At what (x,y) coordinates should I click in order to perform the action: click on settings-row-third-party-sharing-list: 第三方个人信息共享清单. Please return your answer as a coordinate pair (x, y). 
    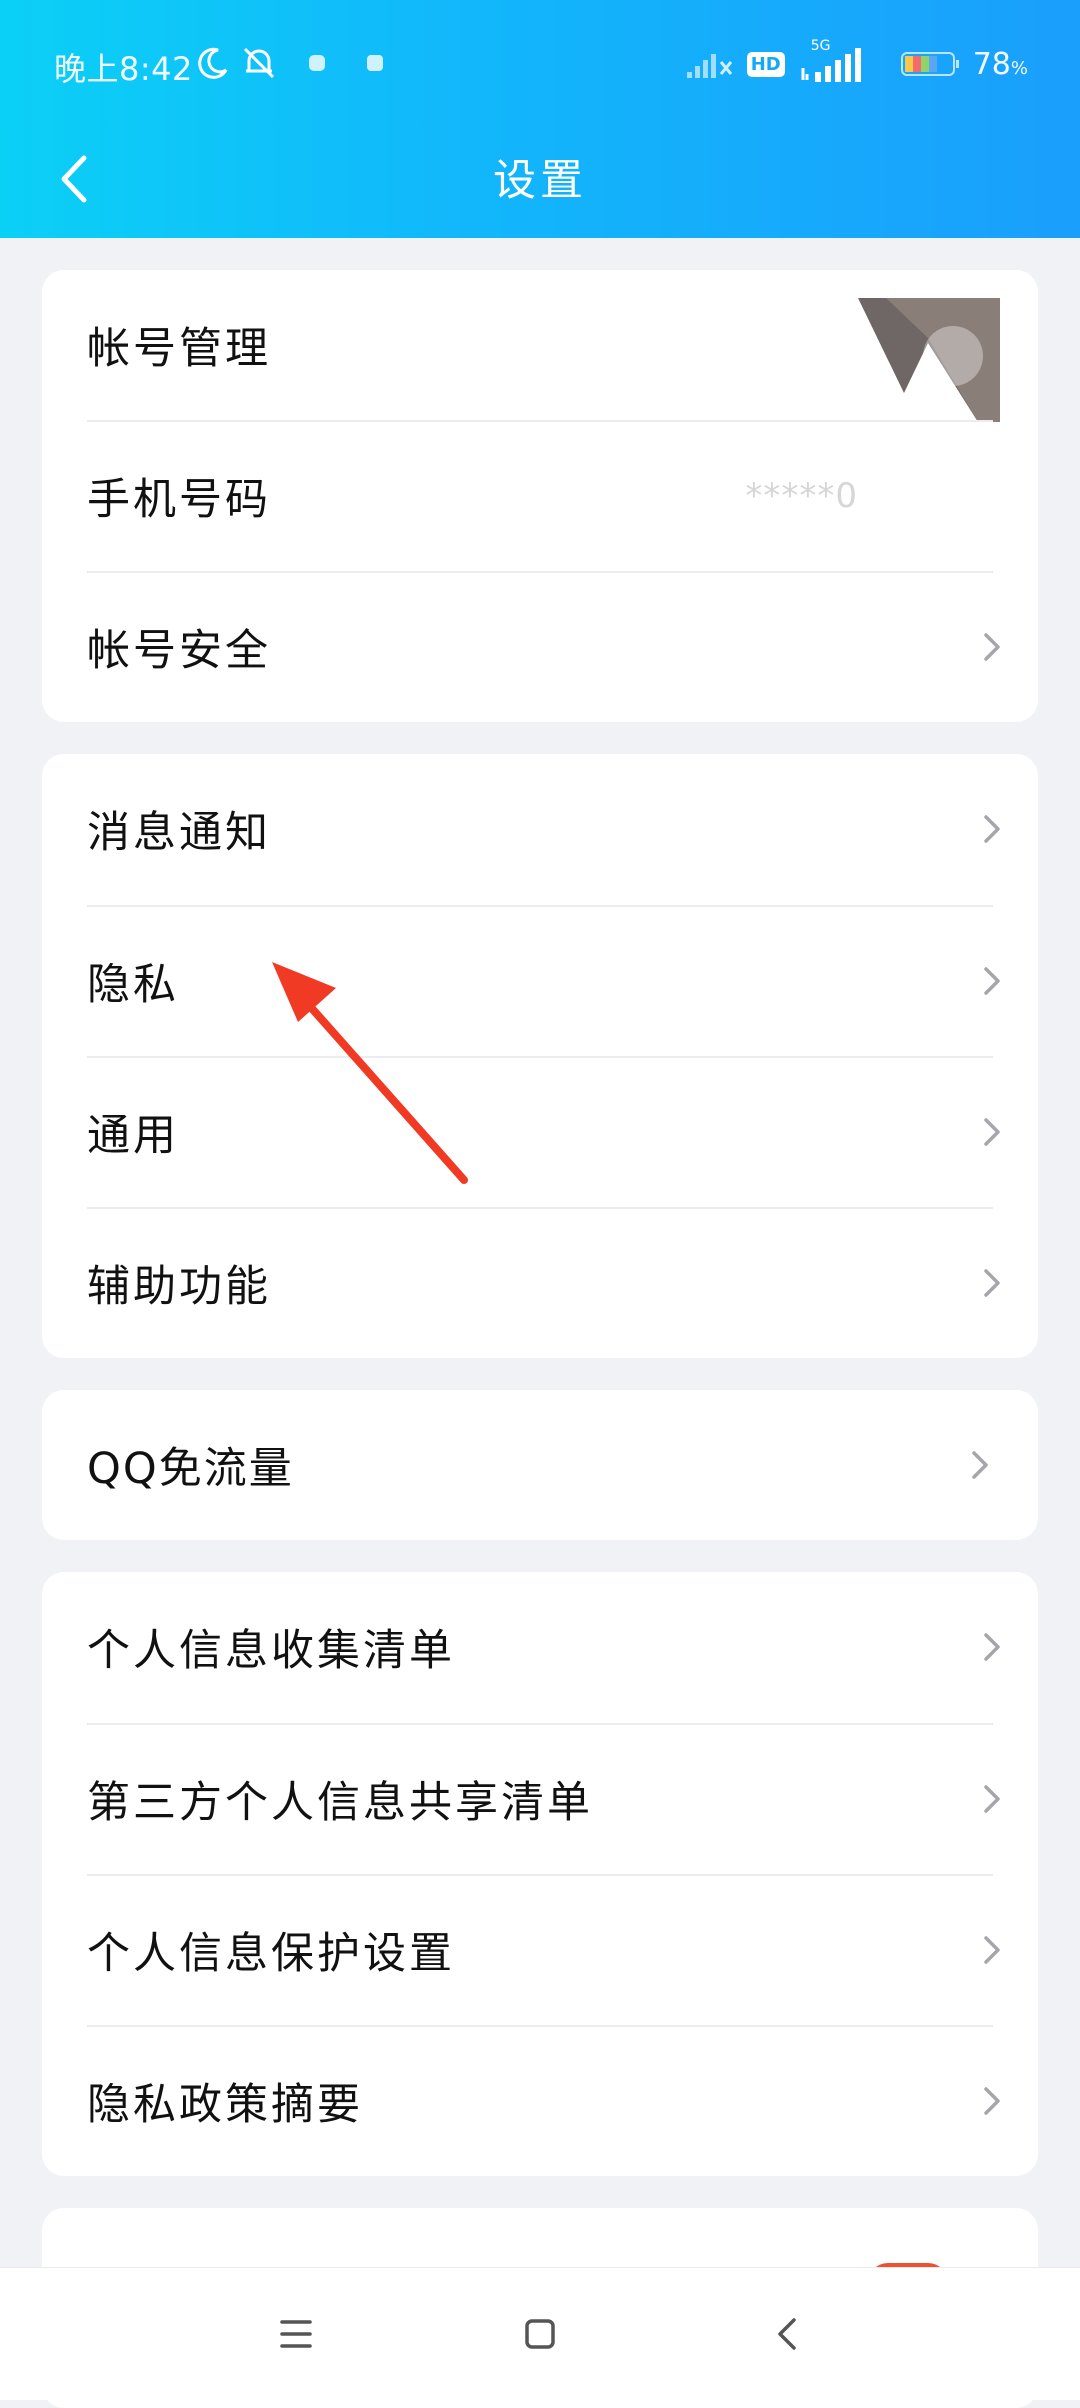
    Looking at the image, I should click on (540, 1799).